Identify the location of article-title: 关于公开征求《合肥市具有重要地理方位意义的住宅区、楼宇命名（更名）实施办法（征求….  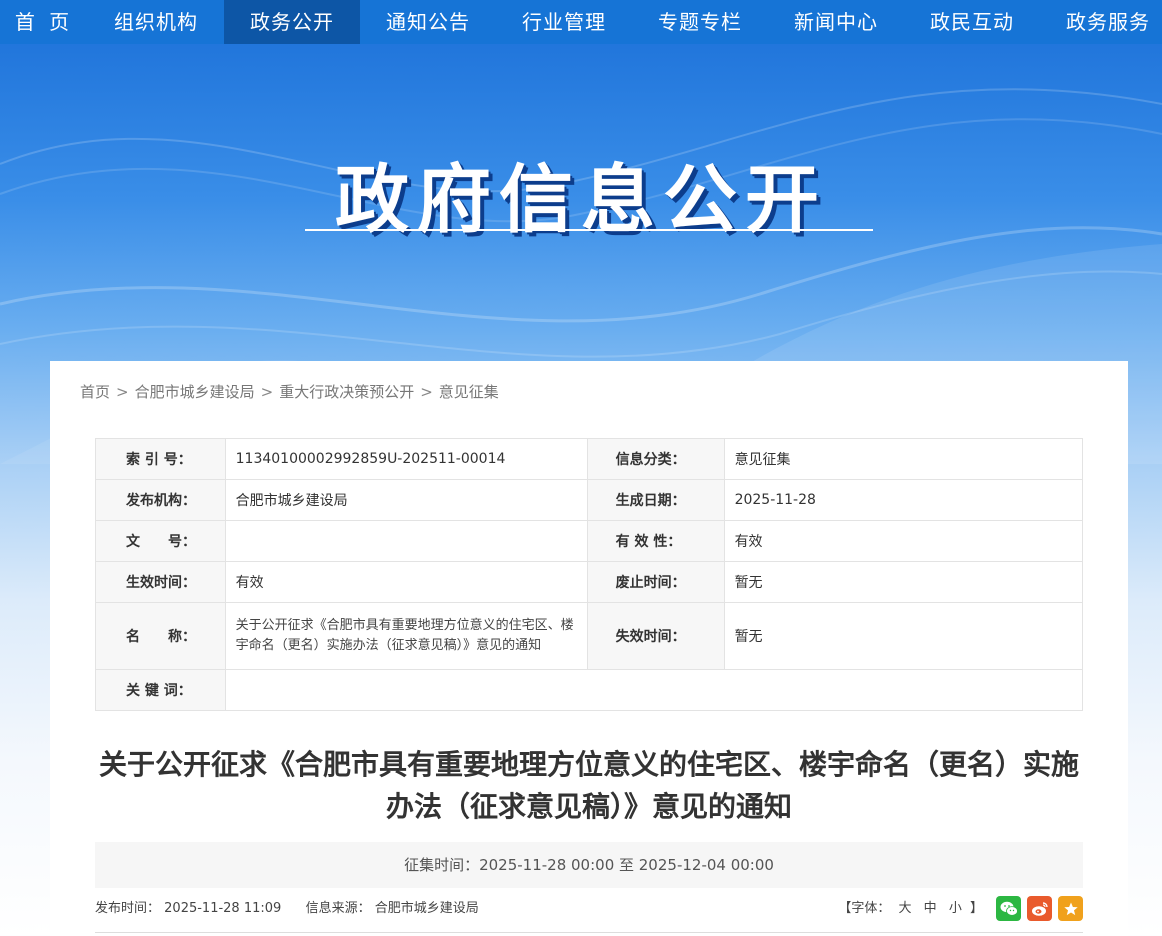
(588, 785).